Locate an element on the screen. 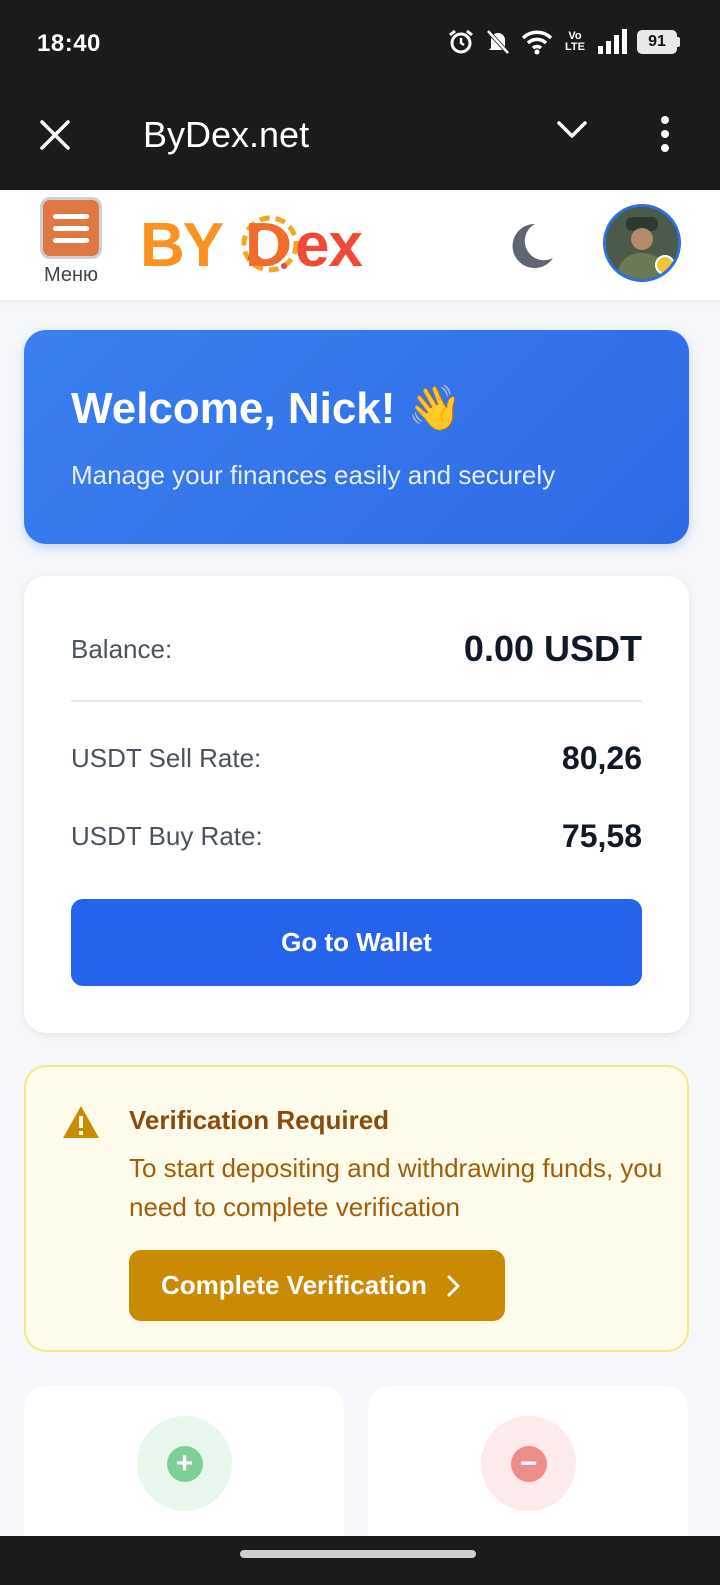  complete-verification-label: Complete Verification is located at coordinates (294, 1285).